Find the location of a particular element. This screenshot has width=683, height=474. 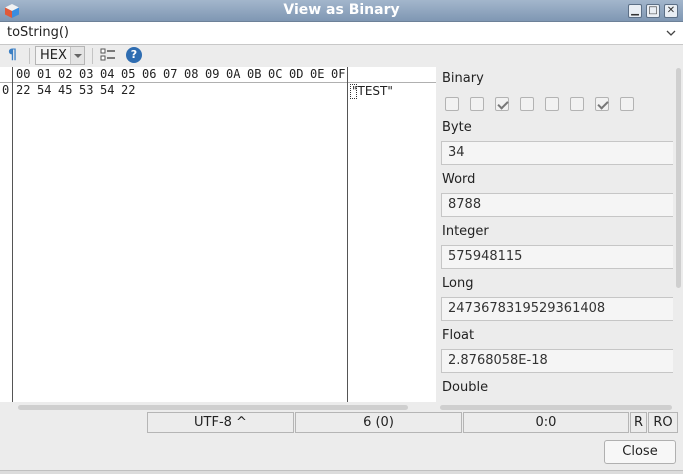

long-label: Long is located at coordinates (458, 283).